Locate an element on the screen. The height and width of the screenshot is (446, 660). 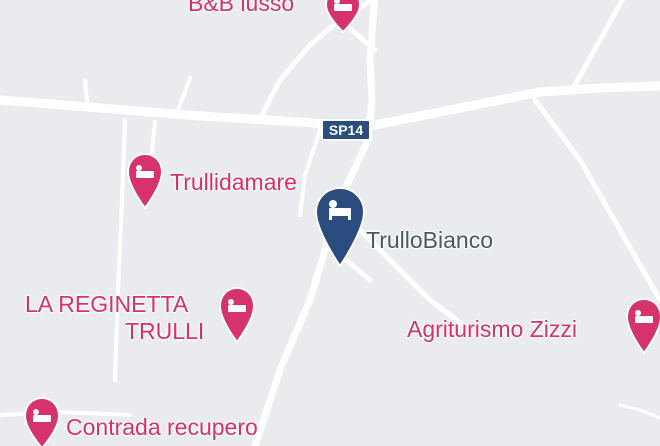
place-label-la-reginetta-line1: LA REGINETTA is located at coordinates (106, 304).